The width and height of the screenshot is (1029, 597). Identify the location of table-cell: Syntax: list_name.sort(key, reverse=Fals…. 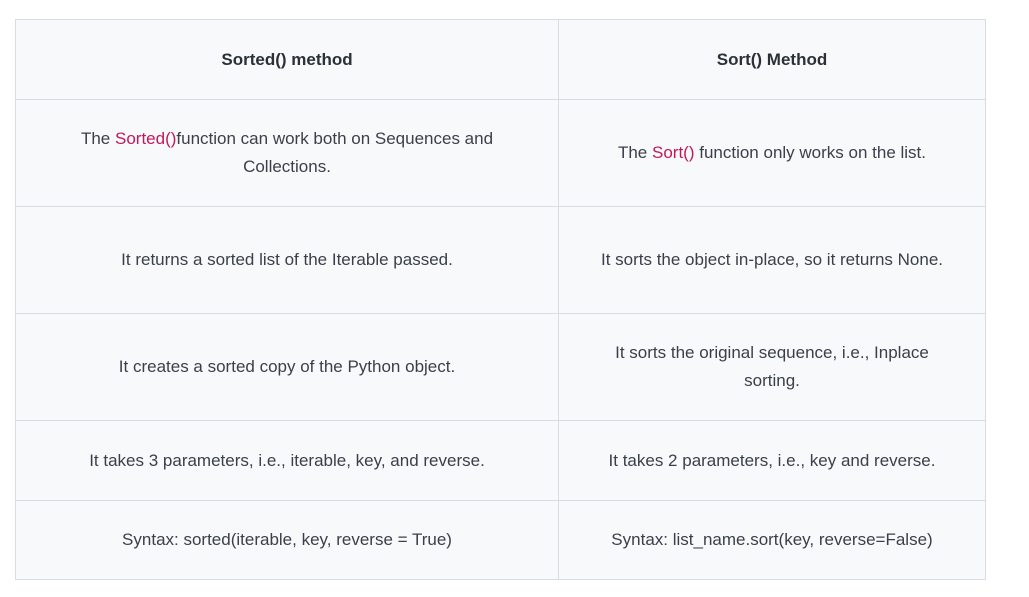
(772, 540).